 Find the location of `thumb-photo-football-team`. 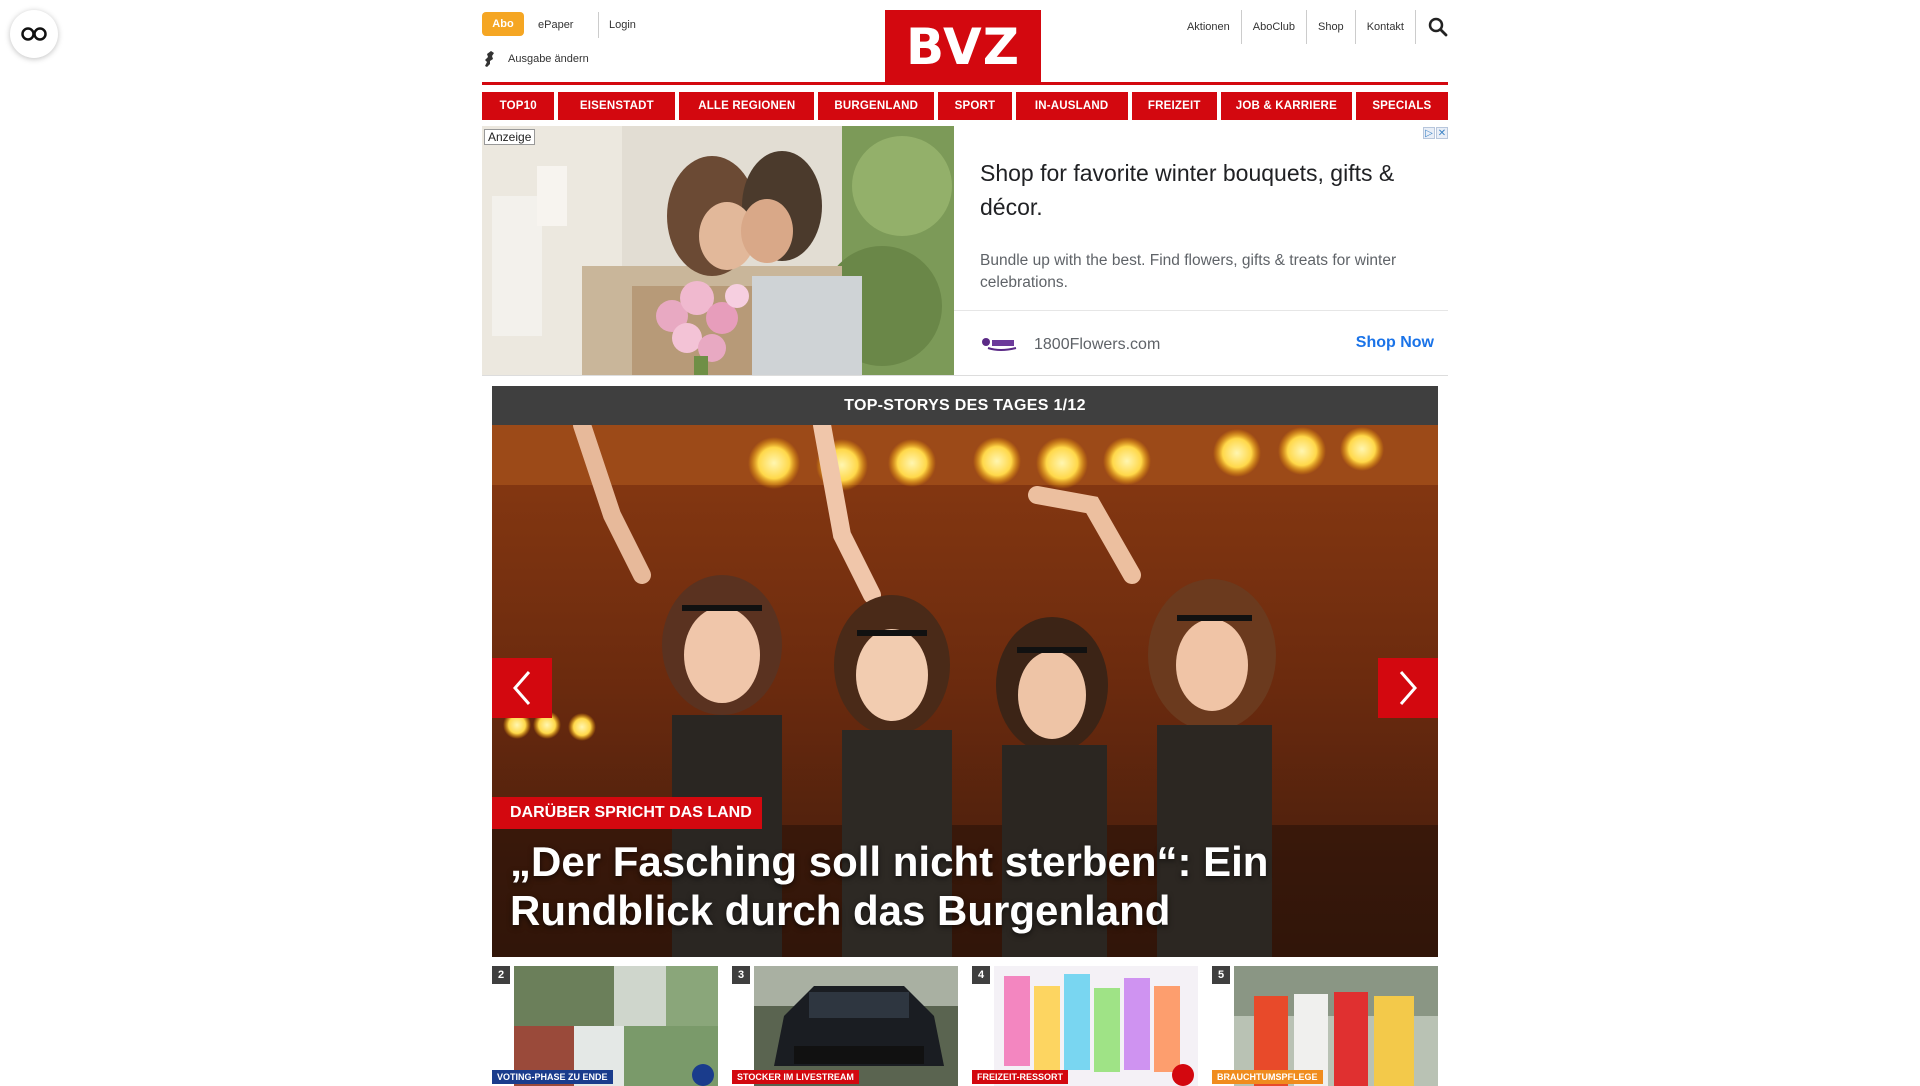

thumb-photo-football-team is located at coordinates (616, 1026).